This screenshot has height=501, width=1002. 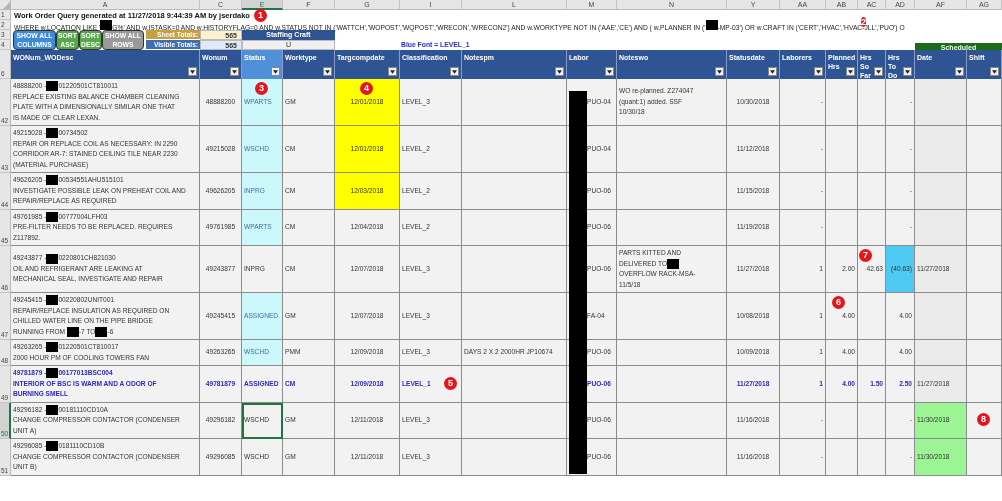 I want to click on callout-badge: 8, so click(x=983, y=420).